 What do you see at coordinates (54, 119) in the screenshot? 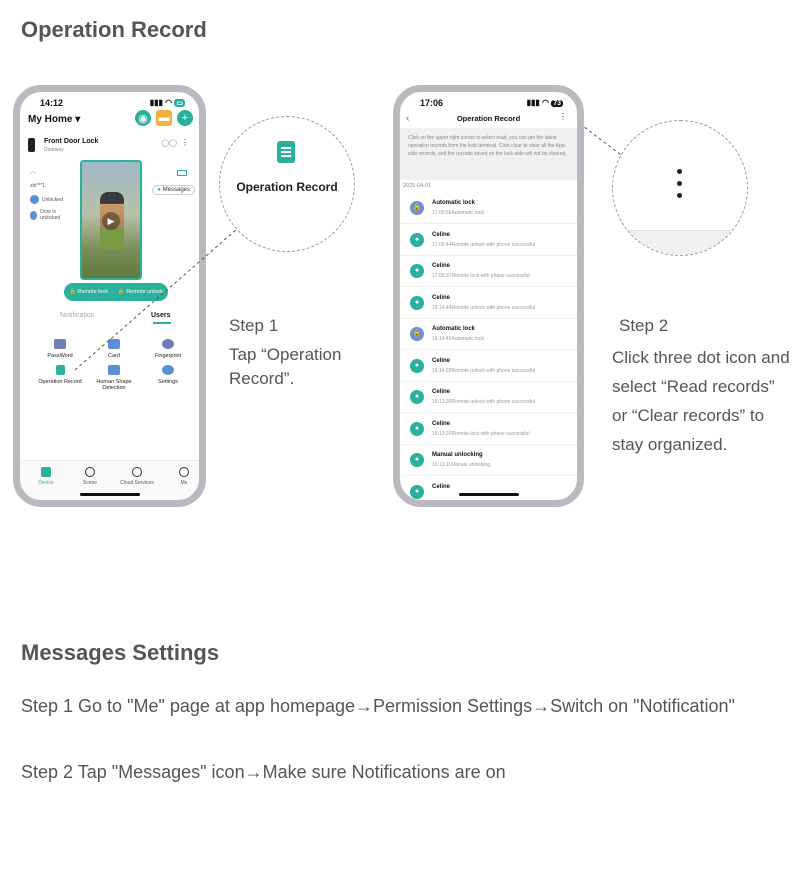
I see `home-selector: My Home ▾` at bounding box center [54, 119].